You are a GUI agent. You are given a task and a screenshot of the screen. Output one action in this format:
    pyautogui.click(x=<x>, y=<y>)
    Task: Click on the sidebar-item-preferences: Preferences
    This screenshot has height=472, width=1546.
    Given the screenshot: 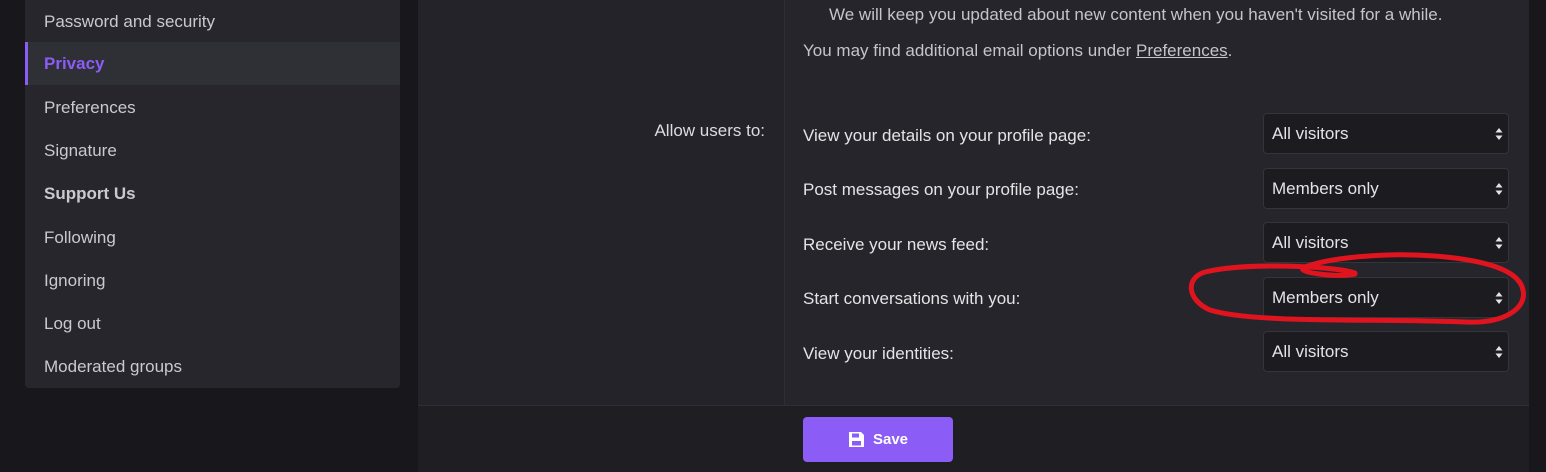 What is the action you would take?
    pyautogui.click(x=212, y=107)
    